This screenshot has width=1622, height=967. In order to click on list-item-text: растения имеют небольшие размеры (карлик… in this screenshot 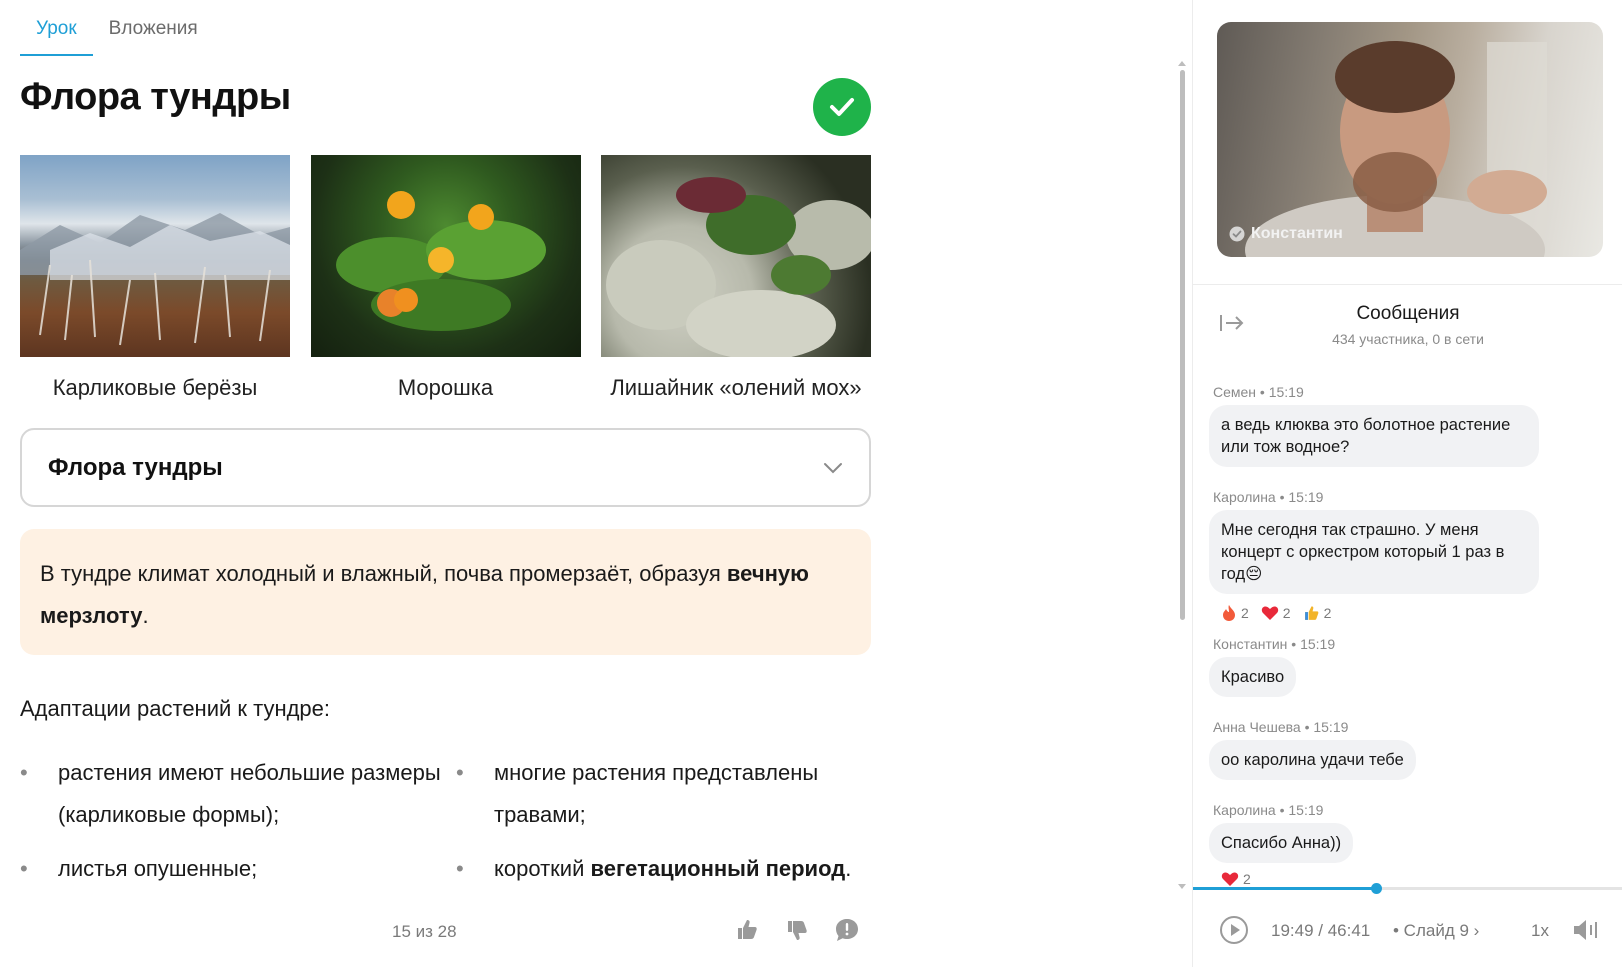, I will do `click(249, 793)`.